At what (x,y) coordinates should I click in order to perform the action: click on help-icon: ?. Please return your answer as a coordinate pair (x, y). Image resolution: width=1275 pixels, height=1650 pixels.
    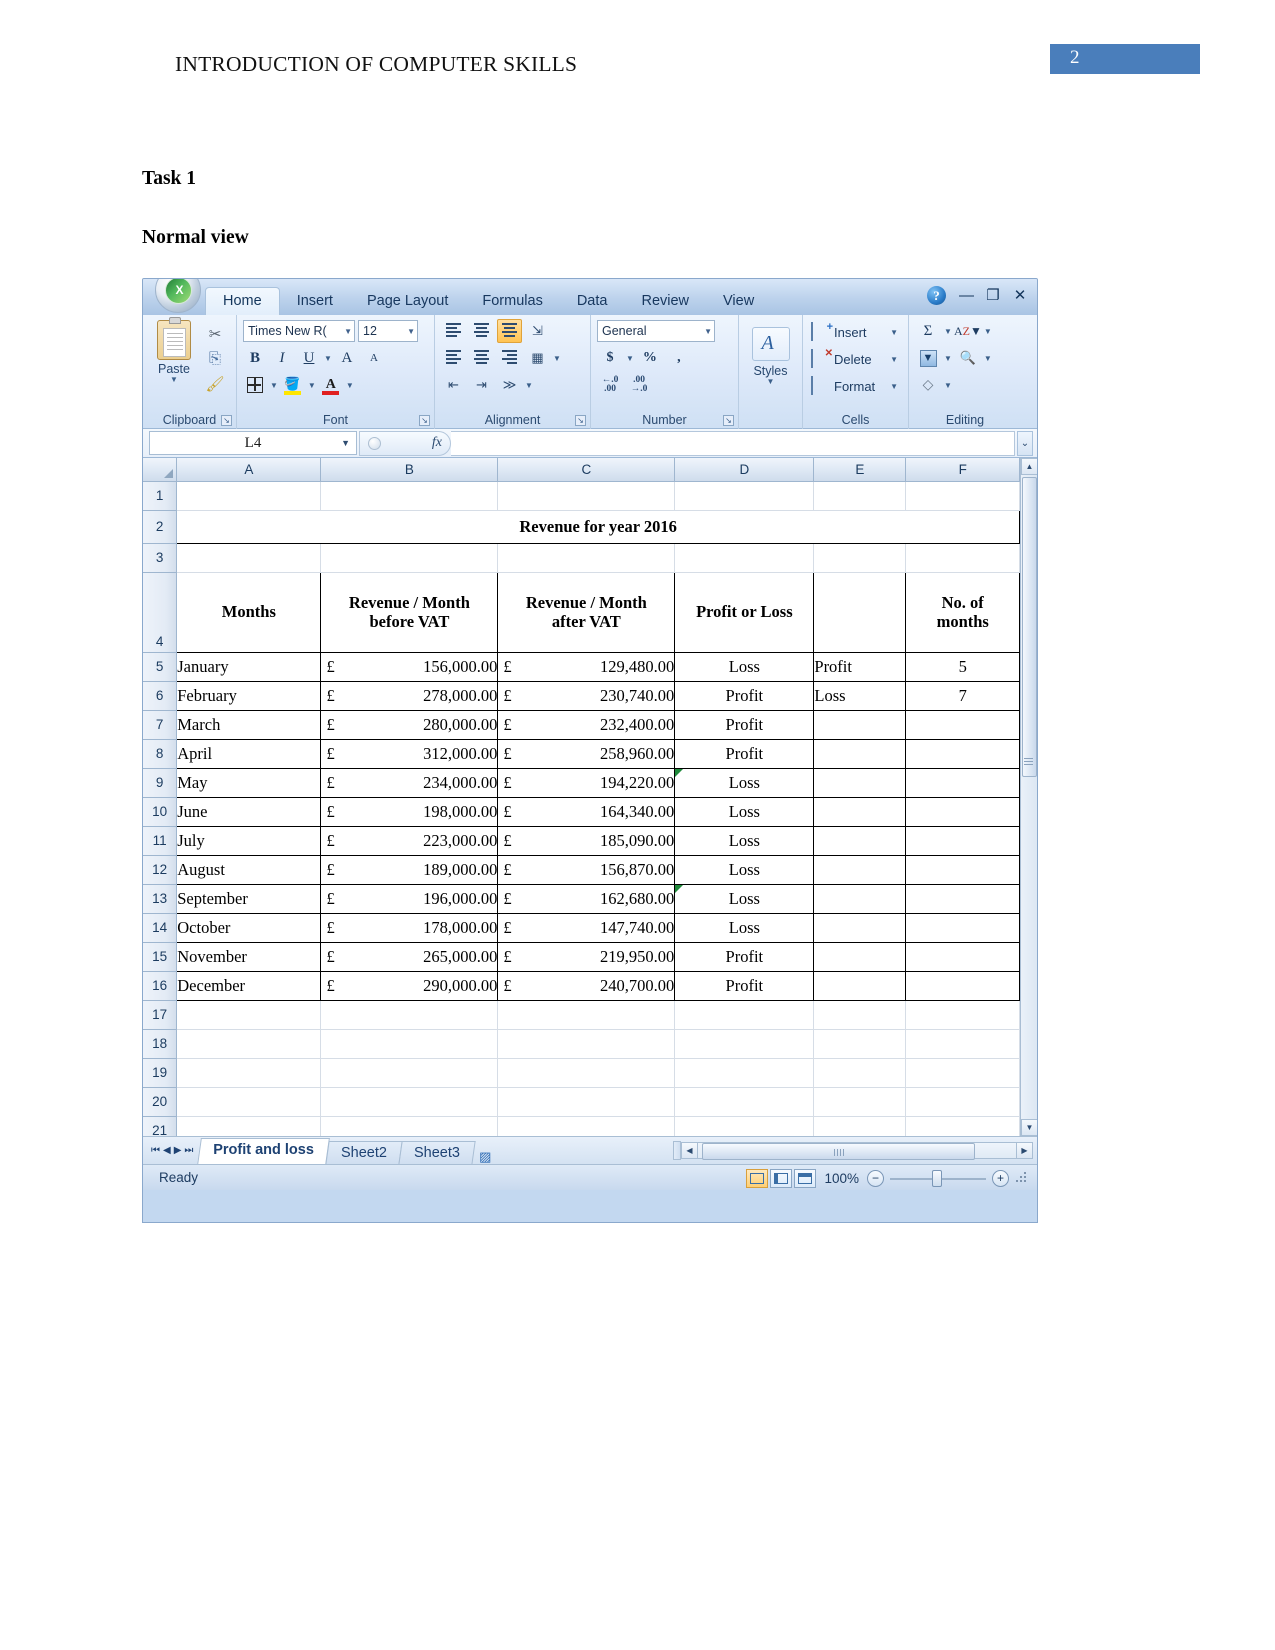
    Looking at the image, I should click on (936, 295).